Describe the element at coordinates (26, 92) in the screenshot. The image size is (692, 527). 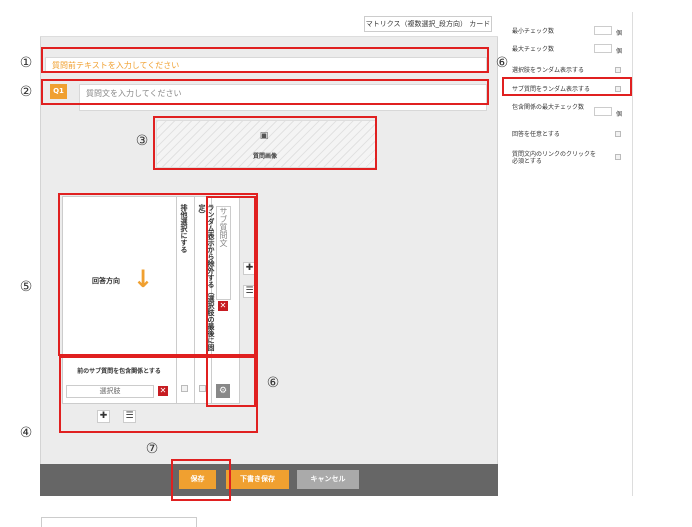
I see `annotation-number-2: ②` at that location.